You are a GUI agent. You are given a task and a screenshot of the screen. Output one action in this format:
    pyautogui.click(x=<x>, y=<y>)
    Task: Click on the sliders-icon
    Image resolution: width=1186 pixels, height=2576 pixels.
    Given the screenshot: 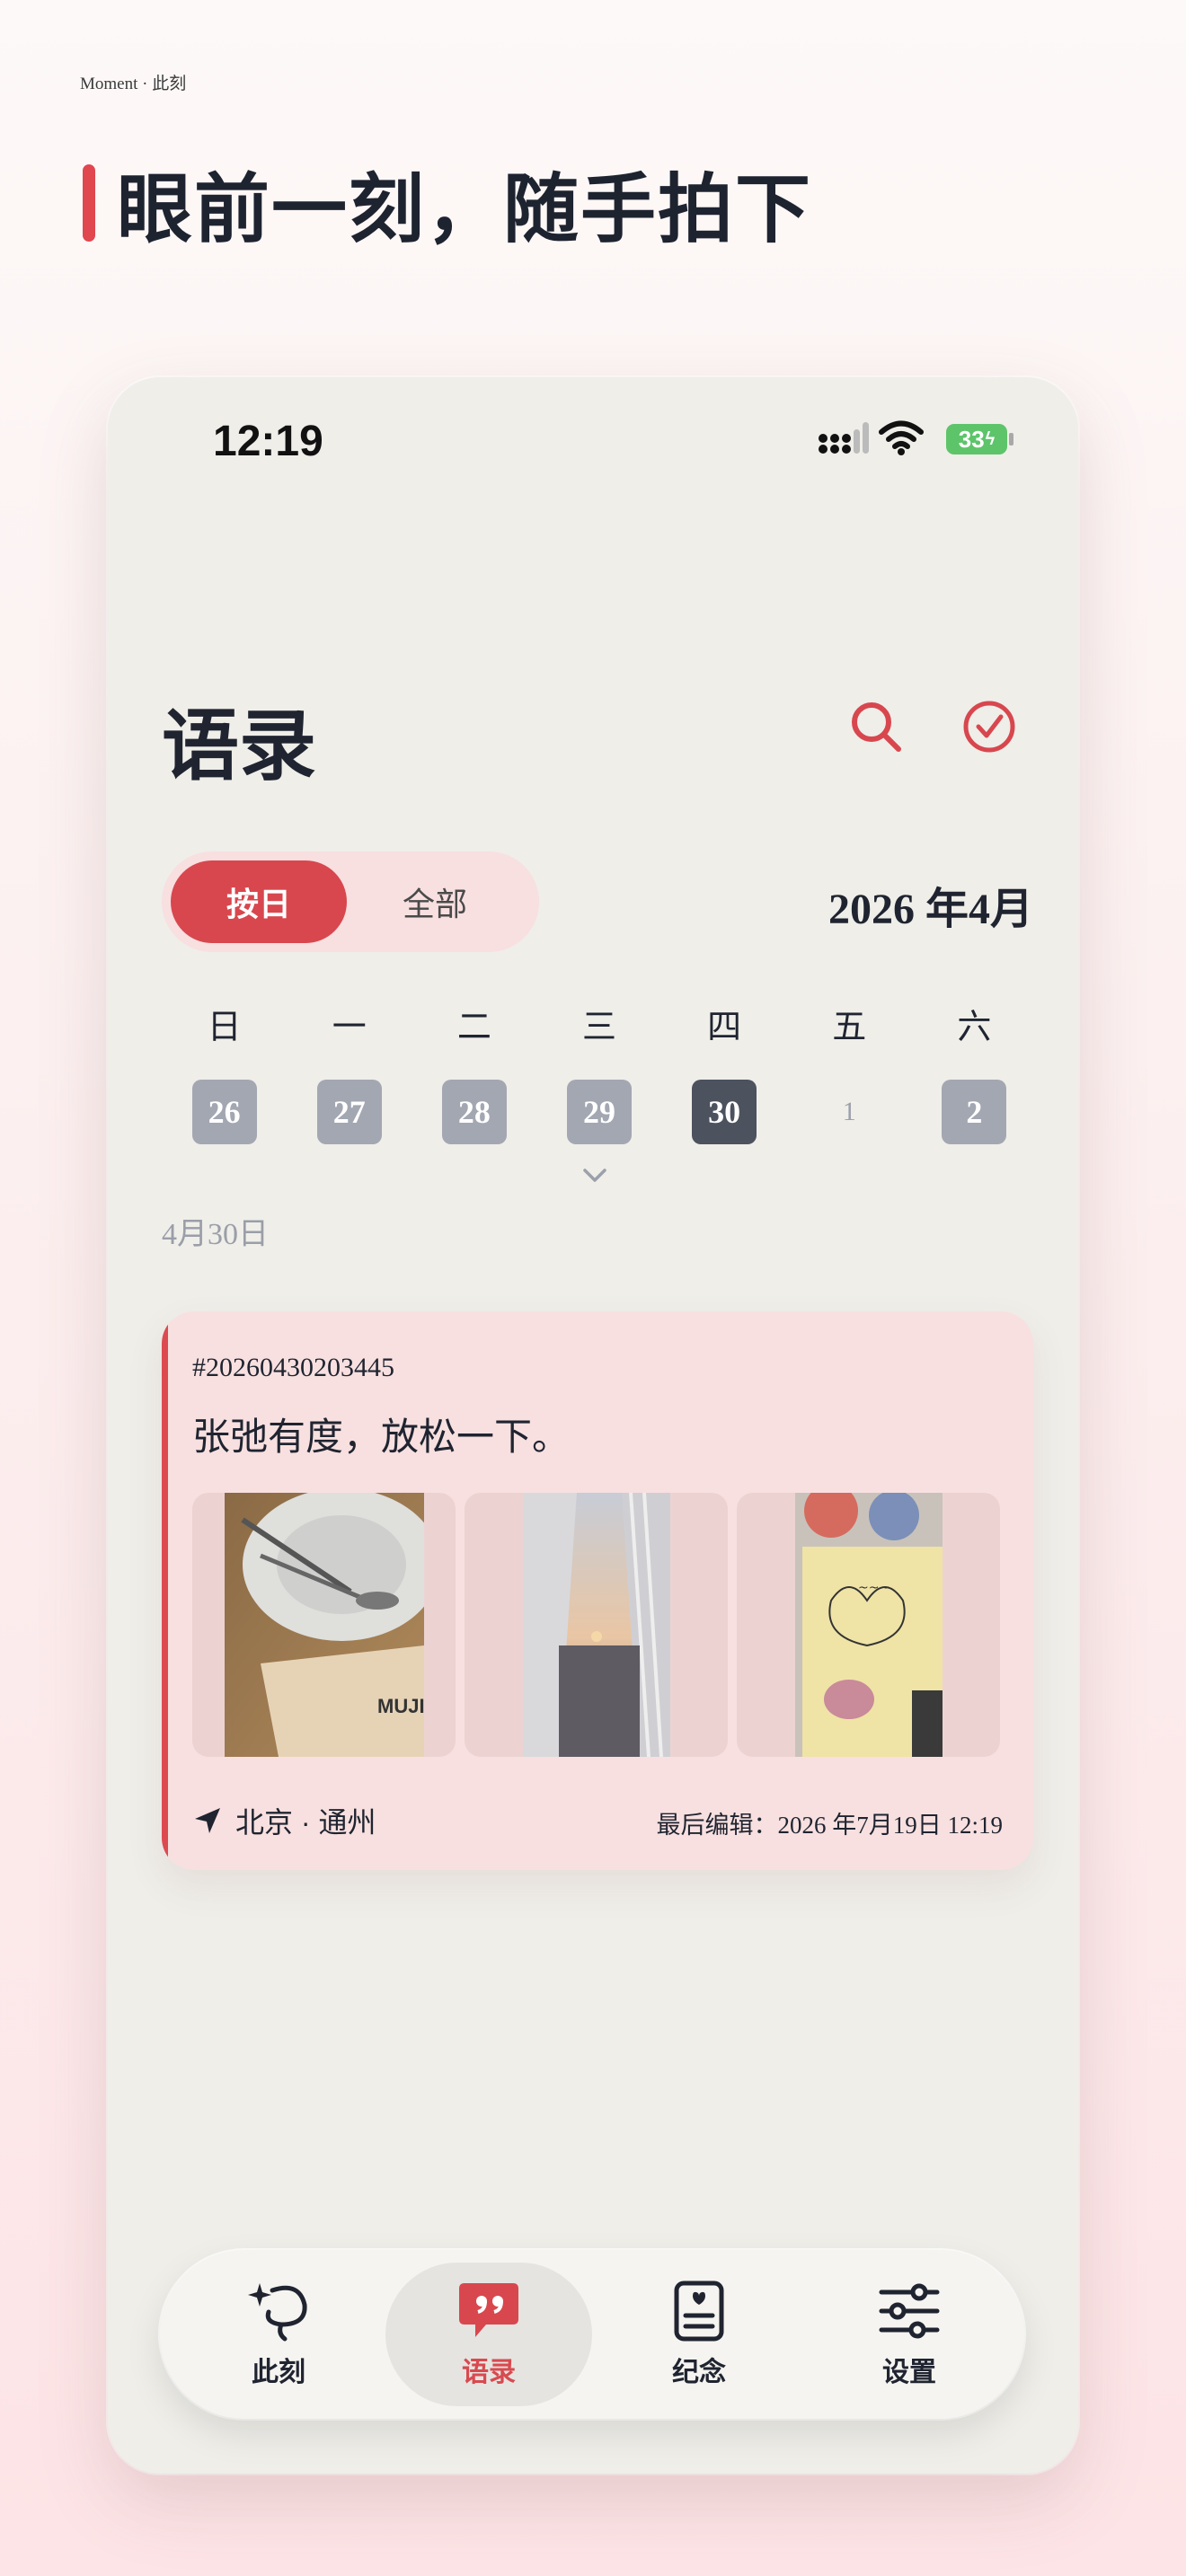 What is the action you would take?
    pyautogui.click(x=909, y=2311)
    